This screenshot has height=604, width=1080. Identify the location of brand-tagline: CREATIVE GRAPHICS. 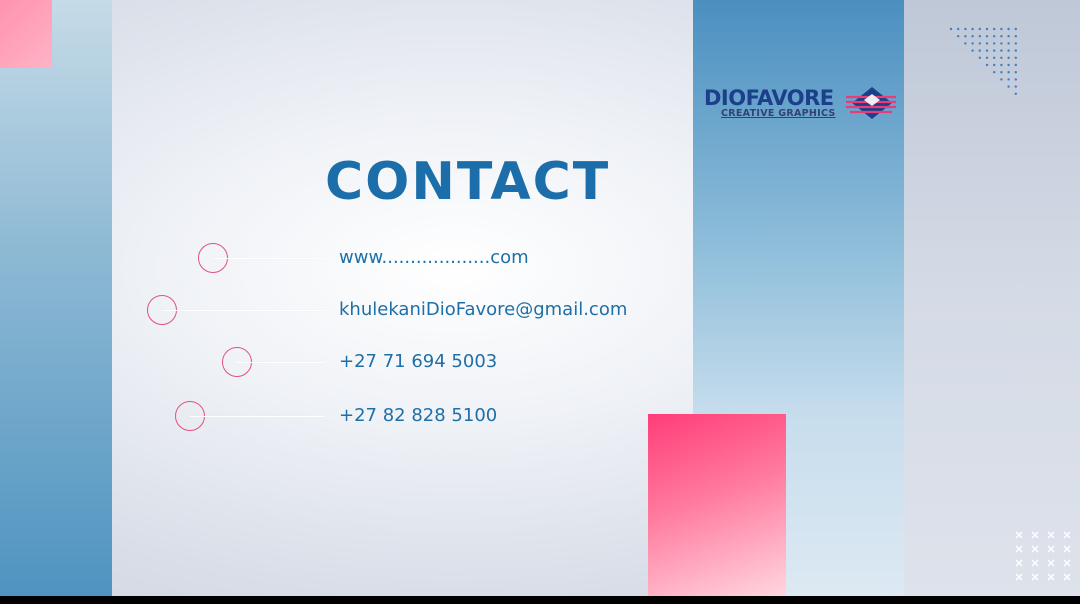
(778, 113).